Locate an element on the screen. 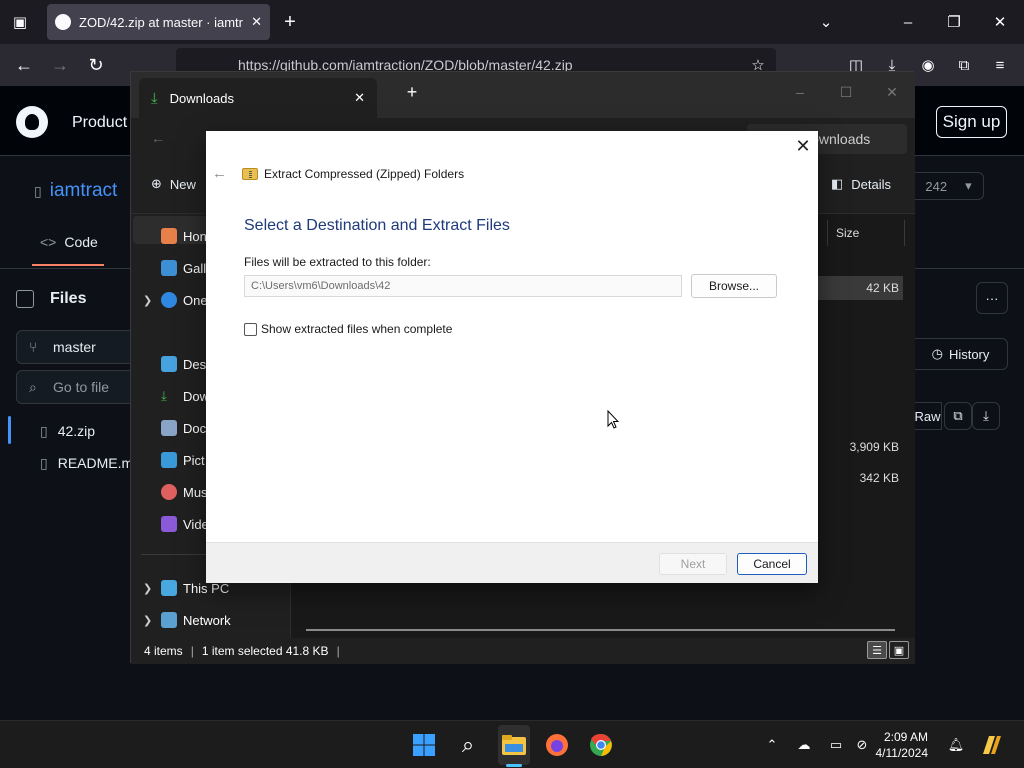 The width and height of the screenshot is (1024, 768). status-selected: 1 item selected 41.8 KB is located at coordinates (265, 651).